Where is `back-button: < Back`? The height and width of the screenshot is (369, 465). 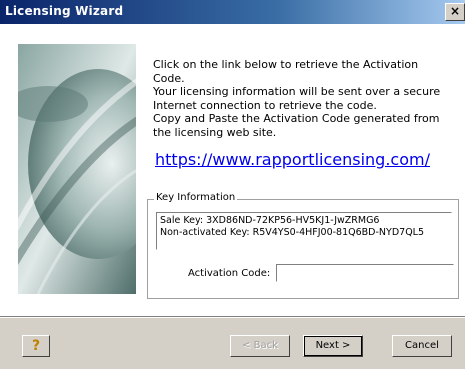
back-button: < Back is located at coordinates (260, 346).